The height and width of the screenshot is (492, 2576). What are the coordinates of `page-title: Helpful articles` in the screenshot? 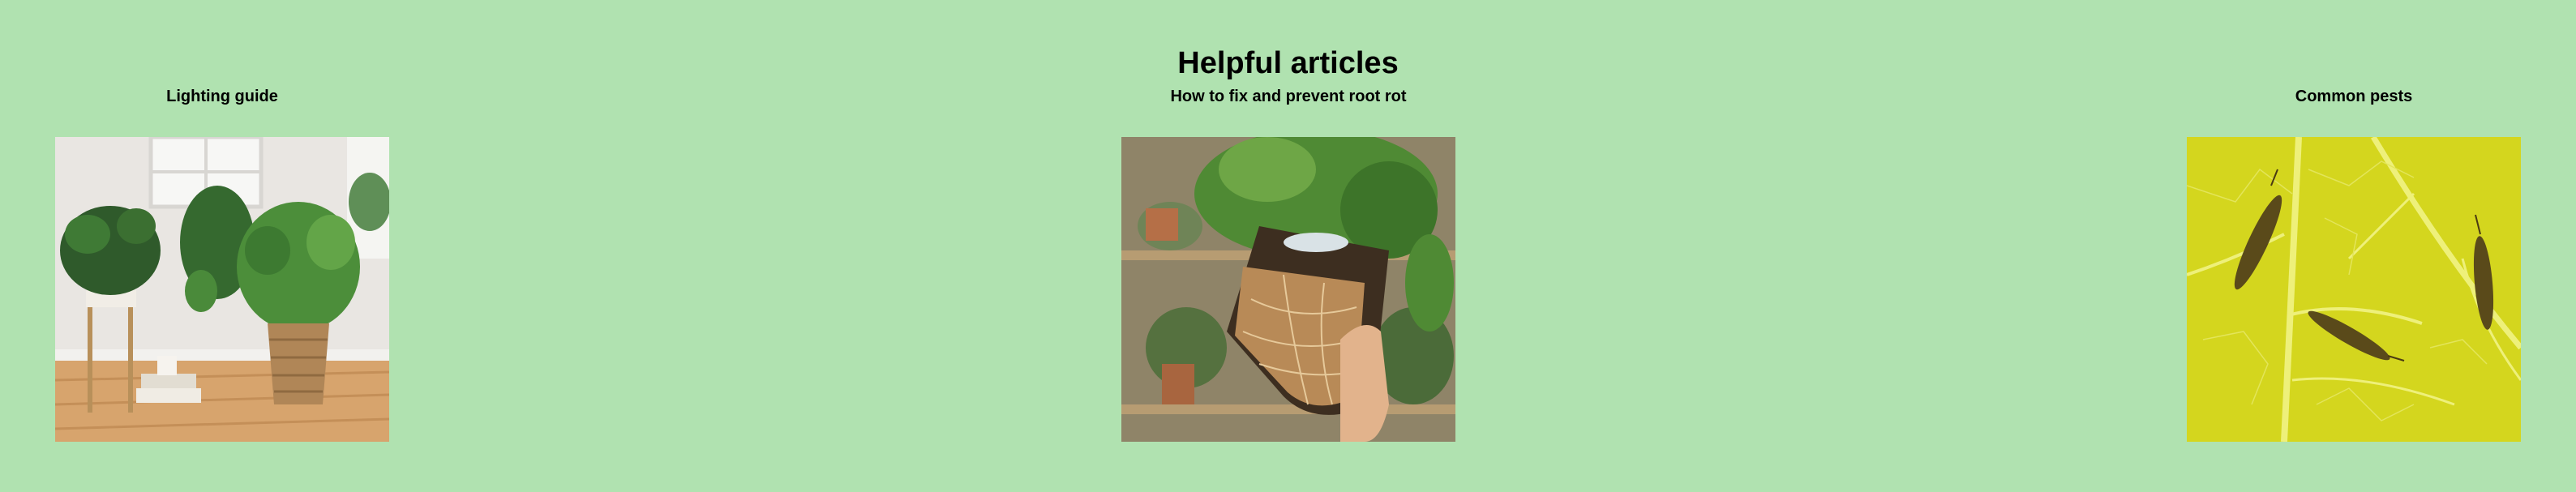 It's located at (1288, 63).